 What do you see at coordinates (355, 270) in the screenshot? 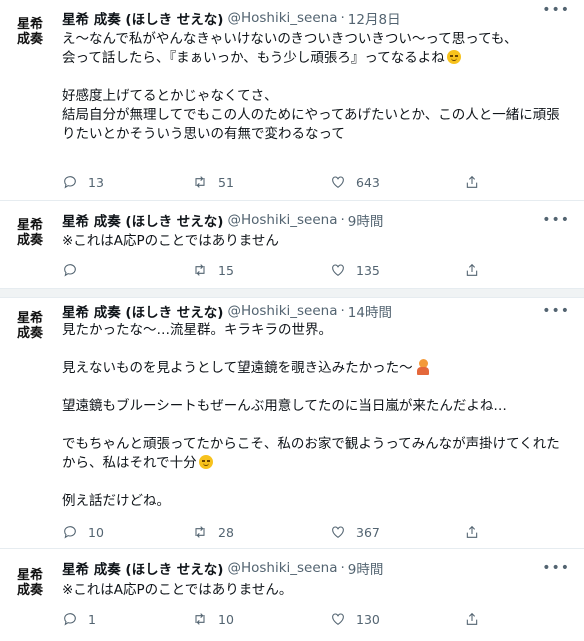
I see `like-button: 135` at bounding box center [355, 270].